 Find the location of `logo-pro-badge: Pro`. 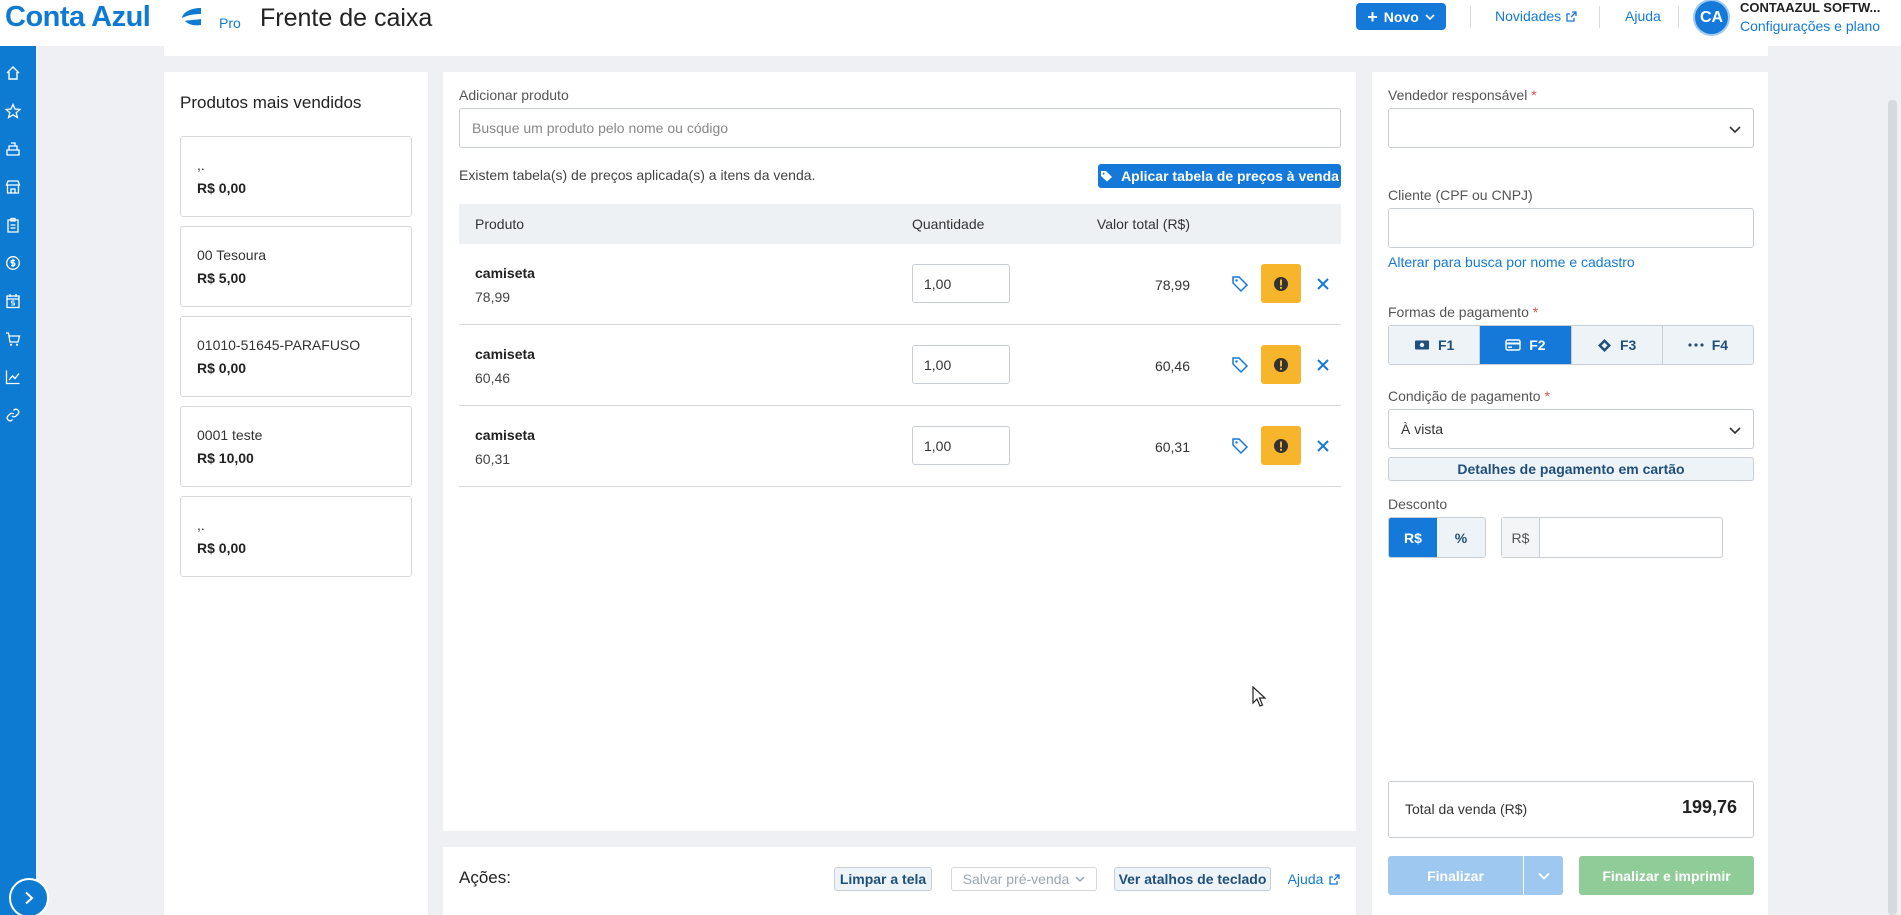

logo-pro-badge: Pro is located at coordinates (230, 23).